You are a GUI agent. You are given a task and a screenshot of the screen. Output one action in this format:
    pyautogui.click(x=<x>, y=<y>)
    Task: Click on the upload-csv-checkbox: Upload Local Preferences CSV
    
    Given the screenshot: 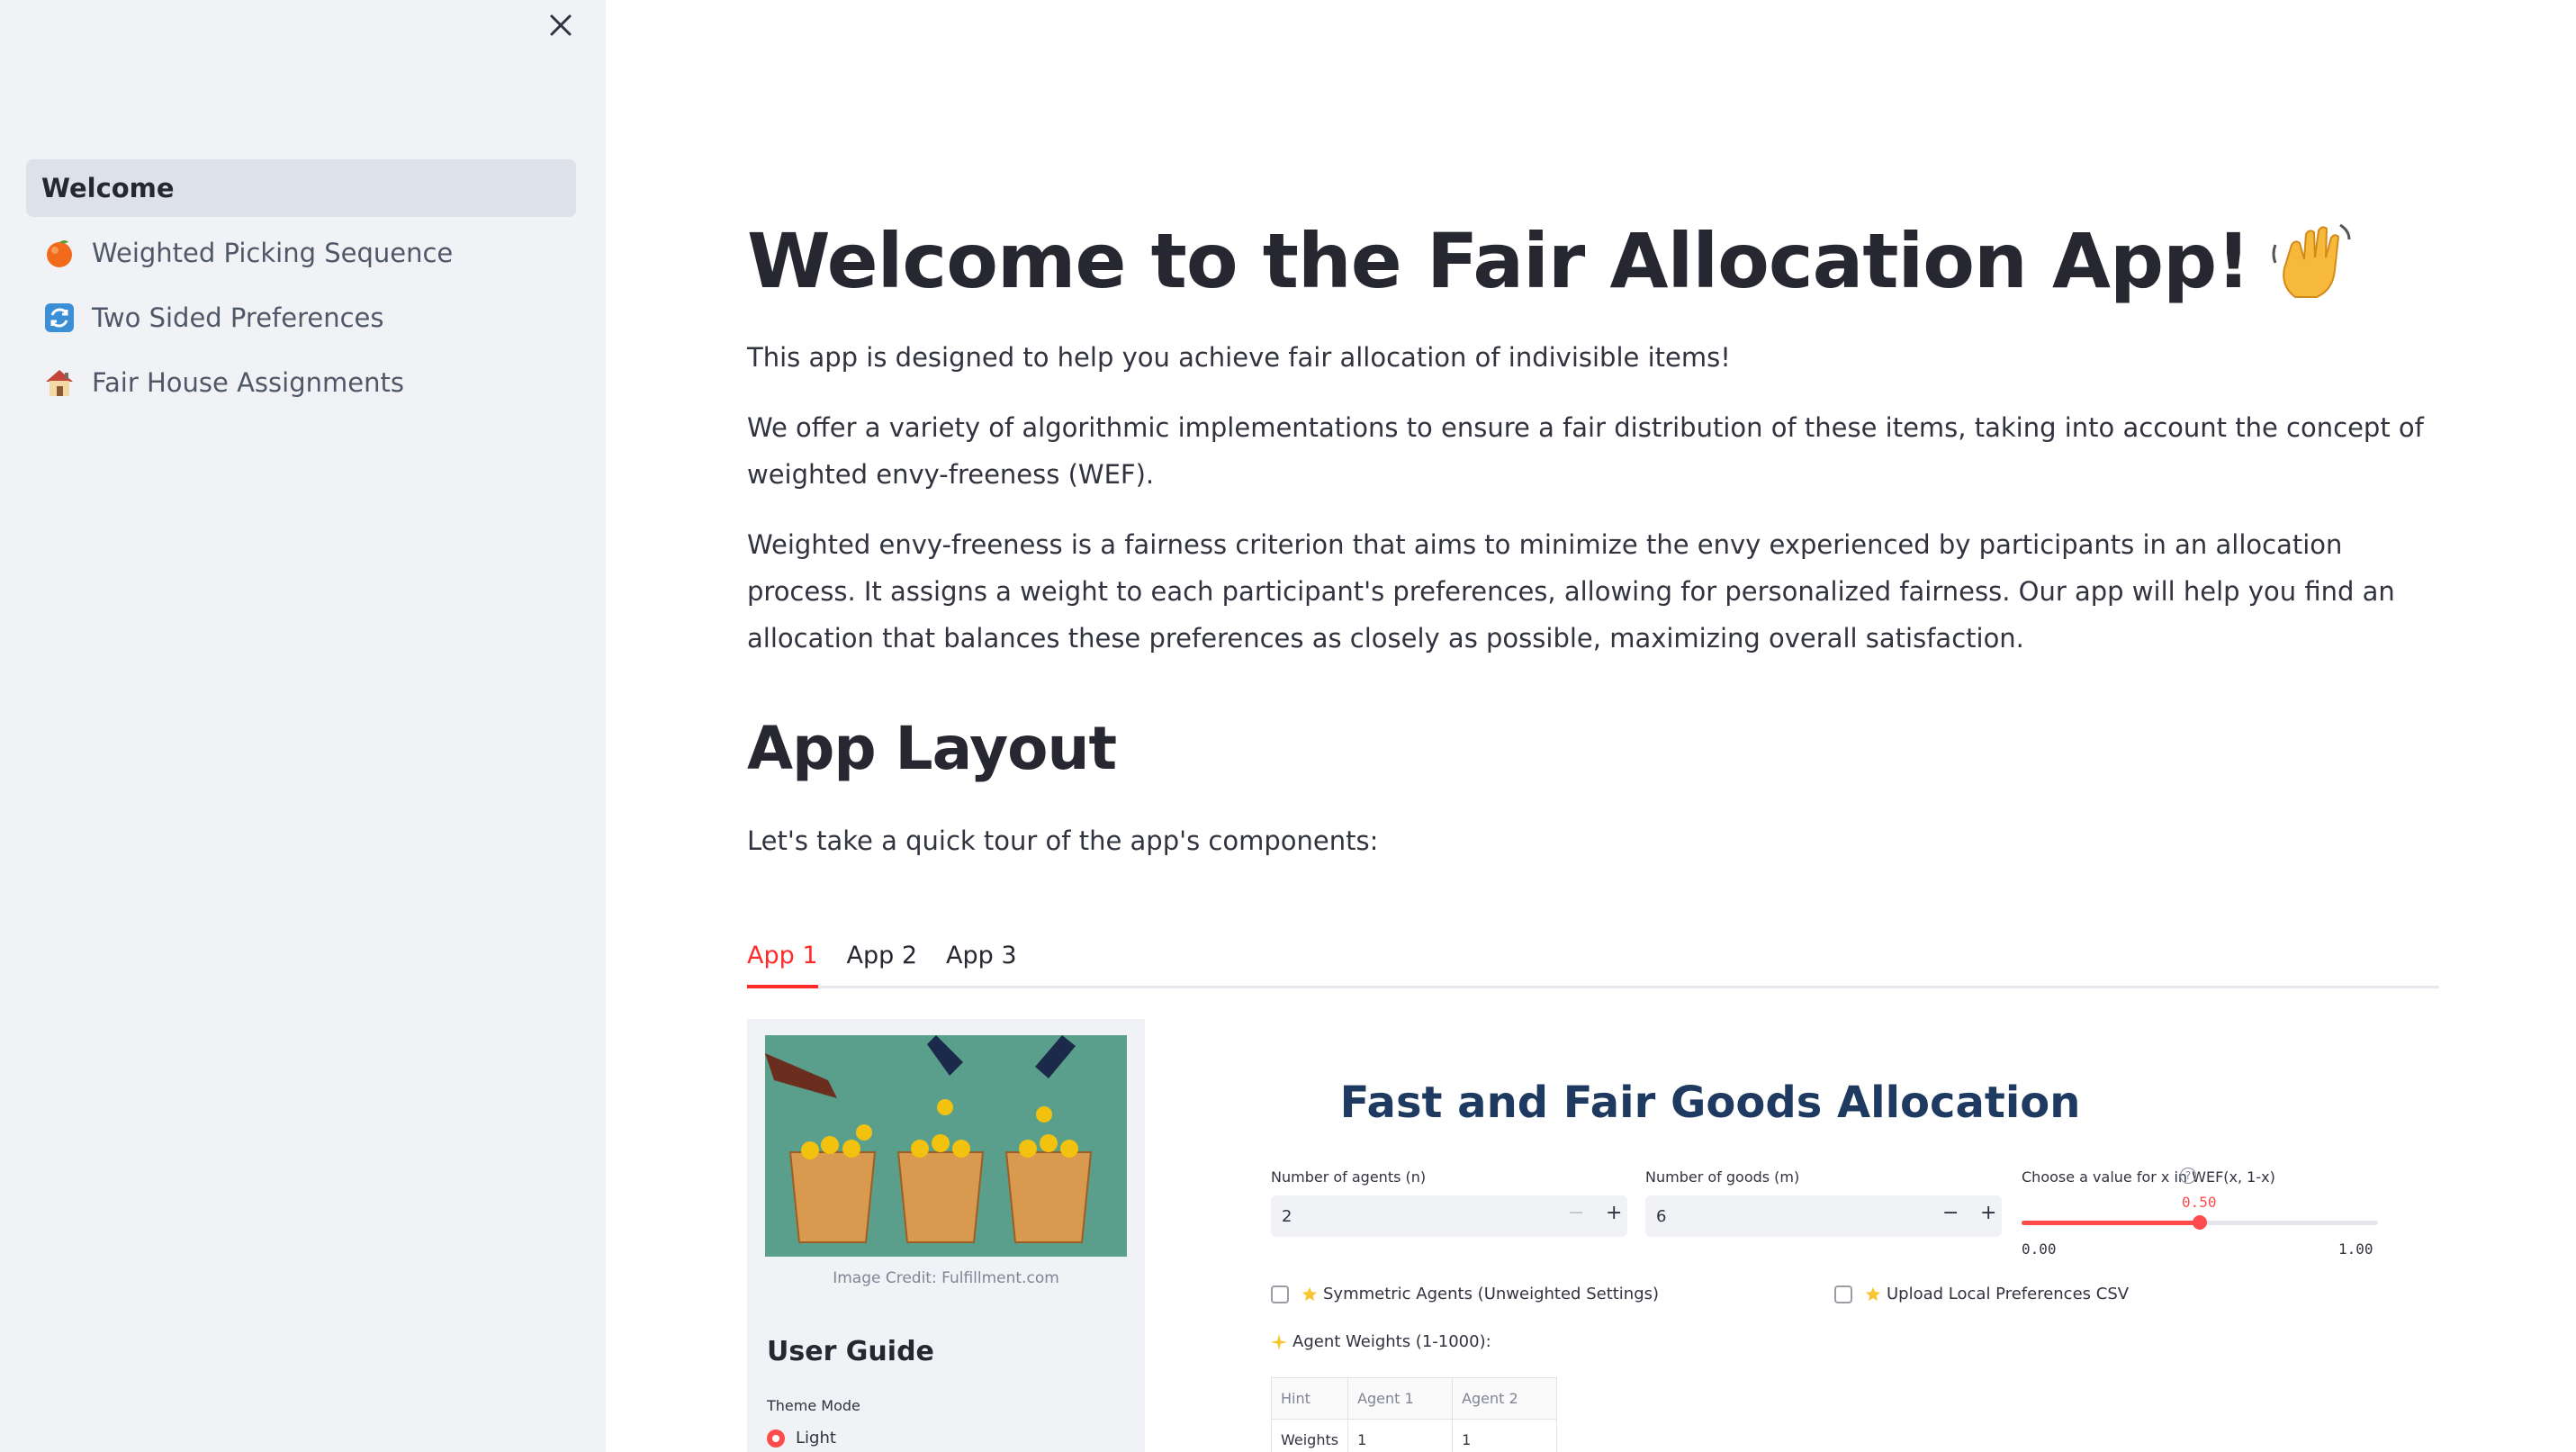 What is the action you would take?
    pyautogui.click(x=1981, y=1294)
    